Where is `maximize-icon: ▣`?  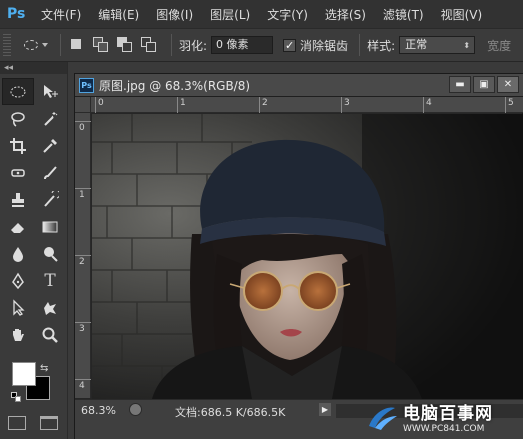
maximize-icon: ▣ is located at coordinates (484, 84).